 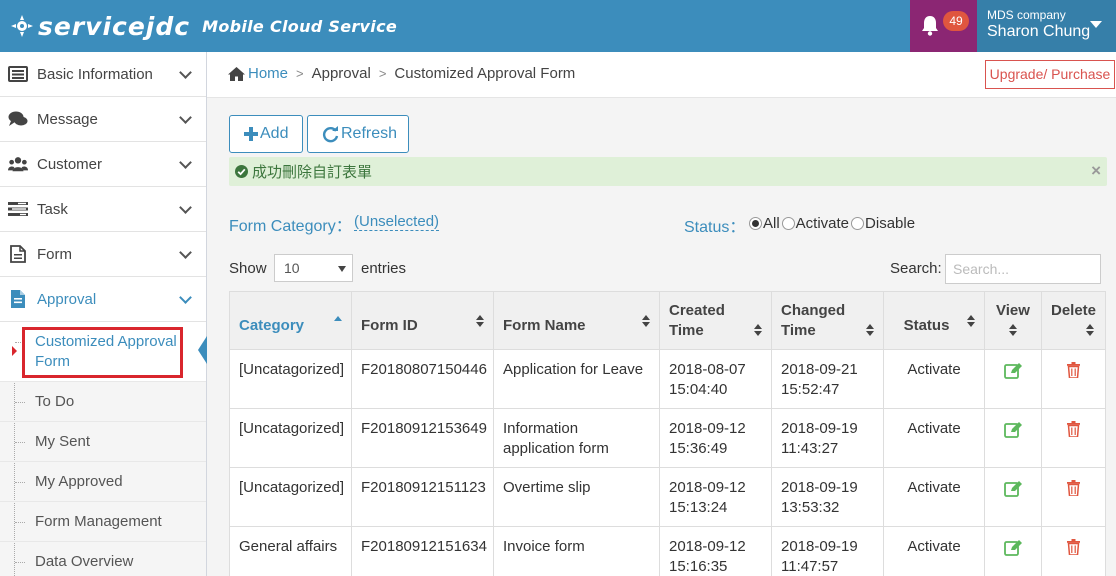 What do you see at coordinates (715, 497) in the screenshot?
I see `cell-created-time: 2018-09-12 15:13:24` at bounding box center [715, 497].